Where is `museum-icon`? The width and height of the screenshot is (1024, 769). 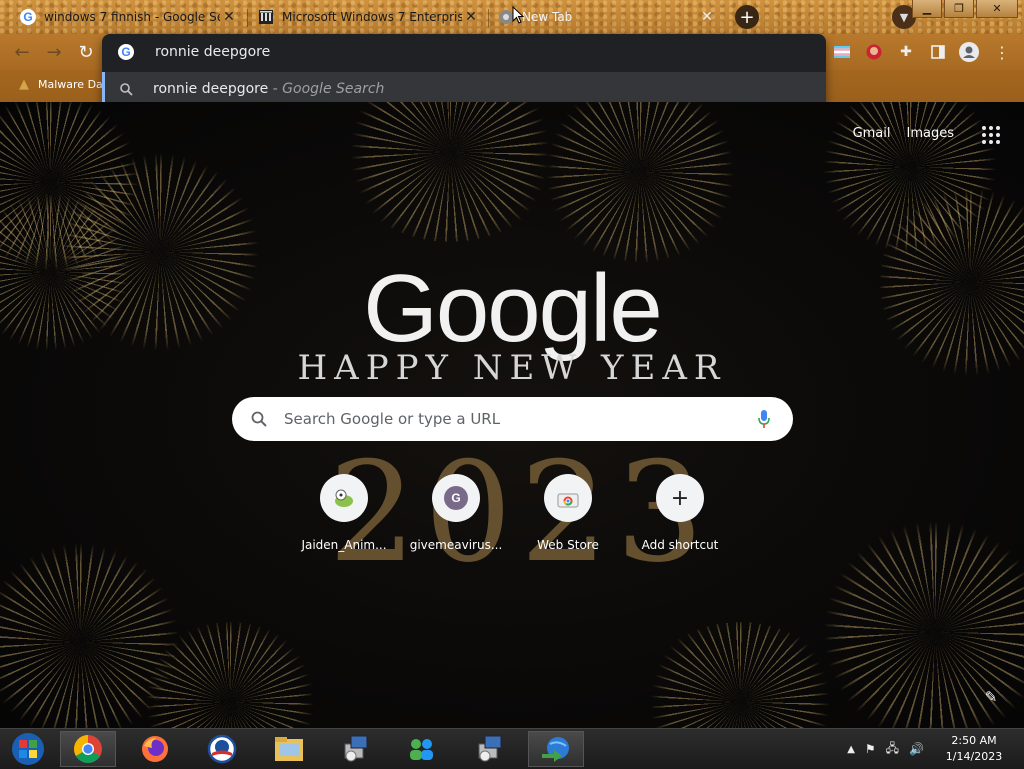
museum-icon is located at coordinates (266, 17).